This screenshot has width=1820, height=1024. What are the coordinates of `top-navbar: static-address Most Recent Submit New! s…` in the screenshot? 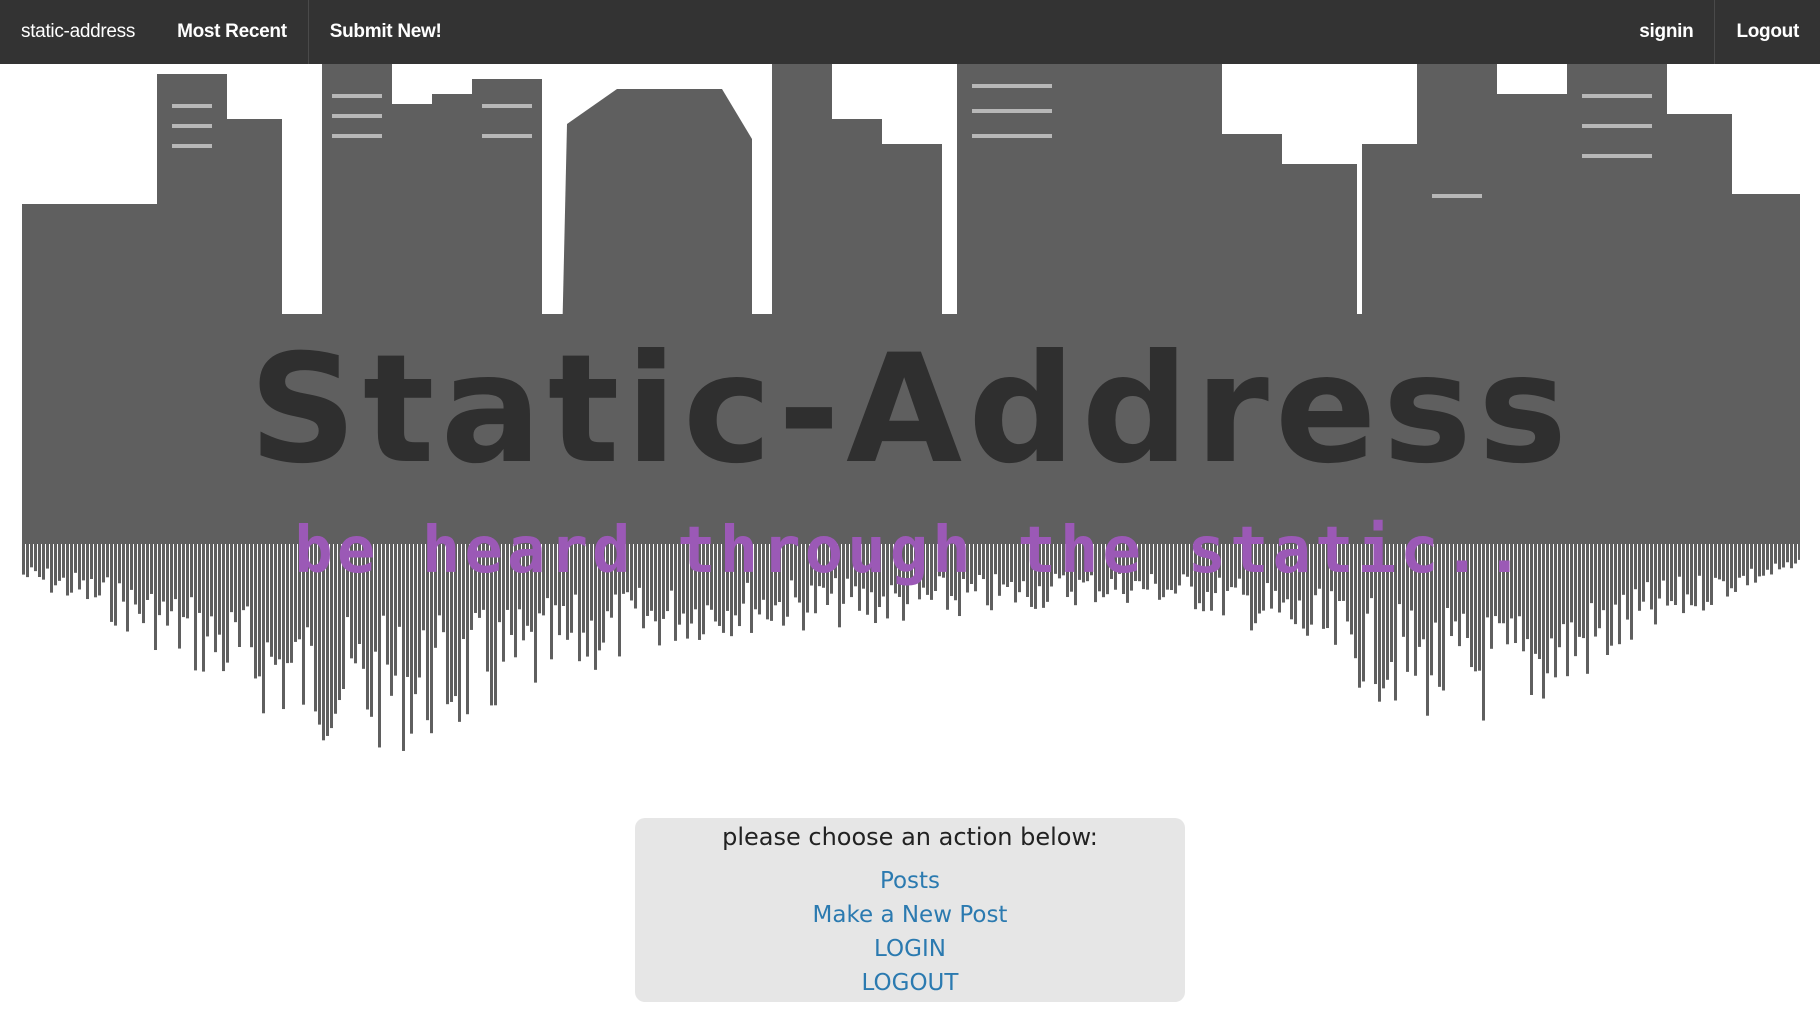 It's located at (910, 32).